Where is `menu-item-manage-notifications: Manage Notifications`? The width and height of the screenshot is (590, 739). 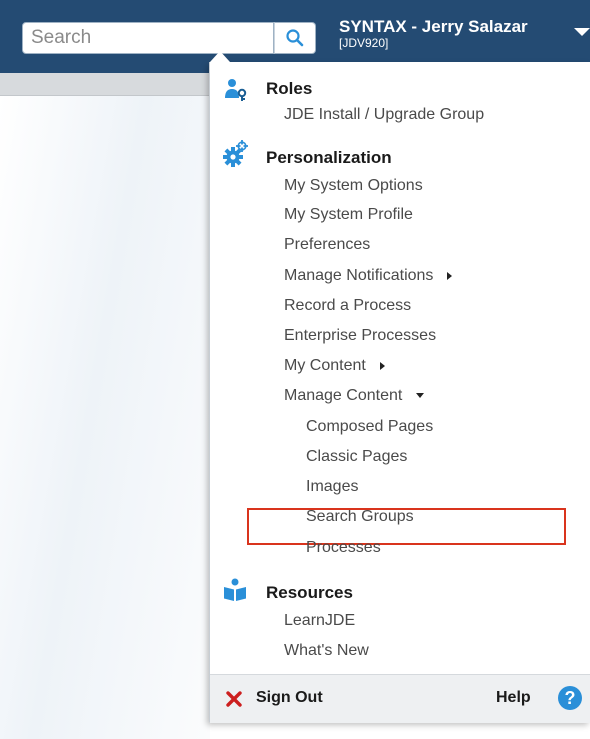 menu-item-manage-notifications: Manage Notifications is located at coordinates (368, 276).